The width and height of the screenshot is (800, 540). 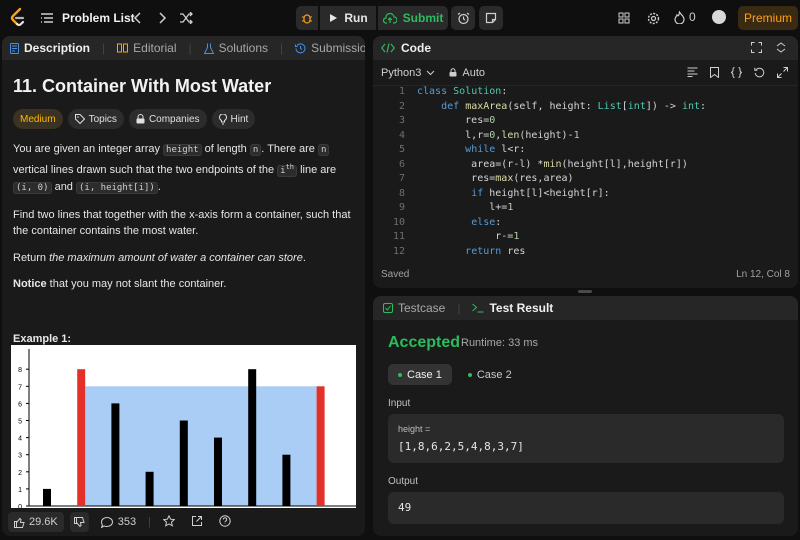 I want to click on code-line: 5 while l<r:, so click(x=585, y=151).